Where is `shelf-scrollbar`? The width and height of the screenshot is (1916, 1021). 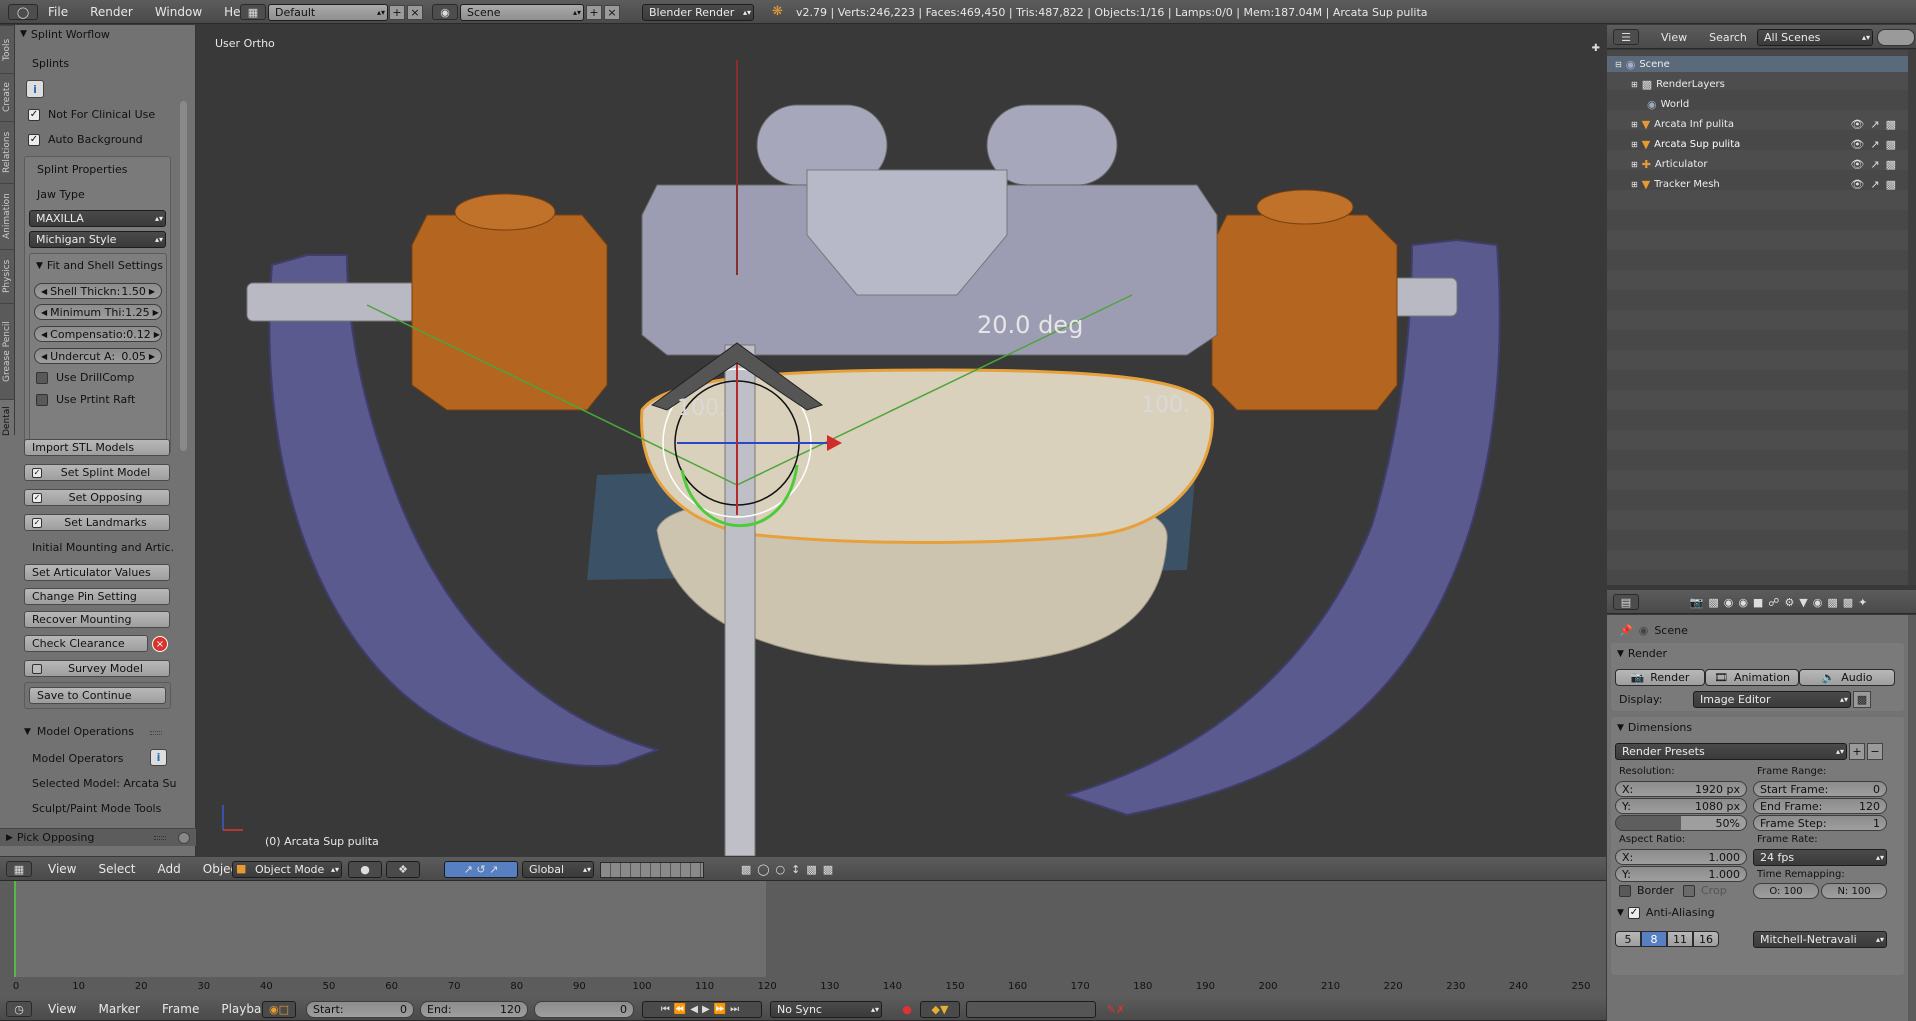
shelf-scrollbar is located at coordinates (183, 276).